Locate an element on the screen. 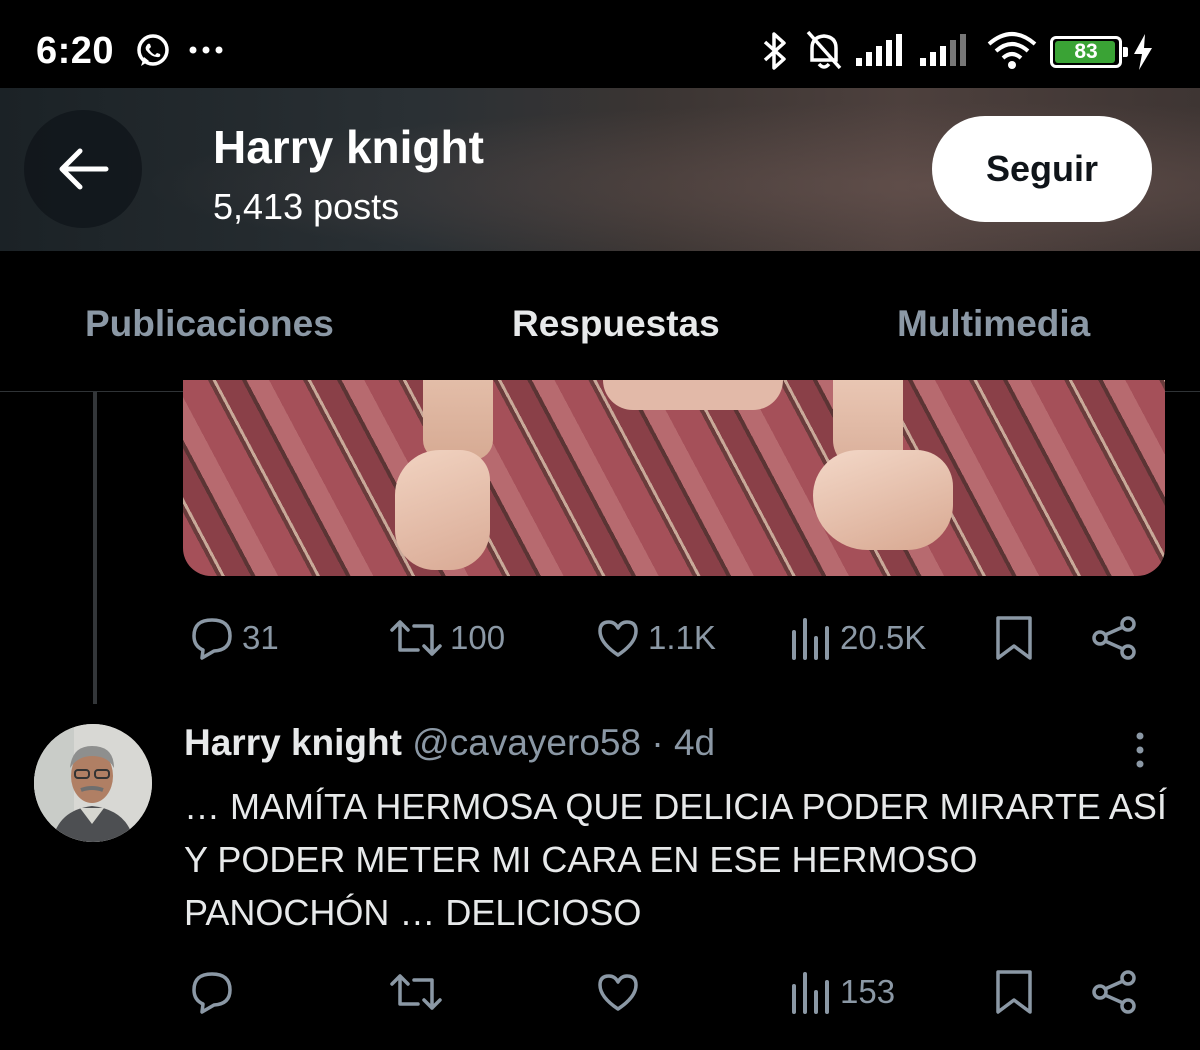  battery-icon: 83 is located at coordinates (1089, 52).